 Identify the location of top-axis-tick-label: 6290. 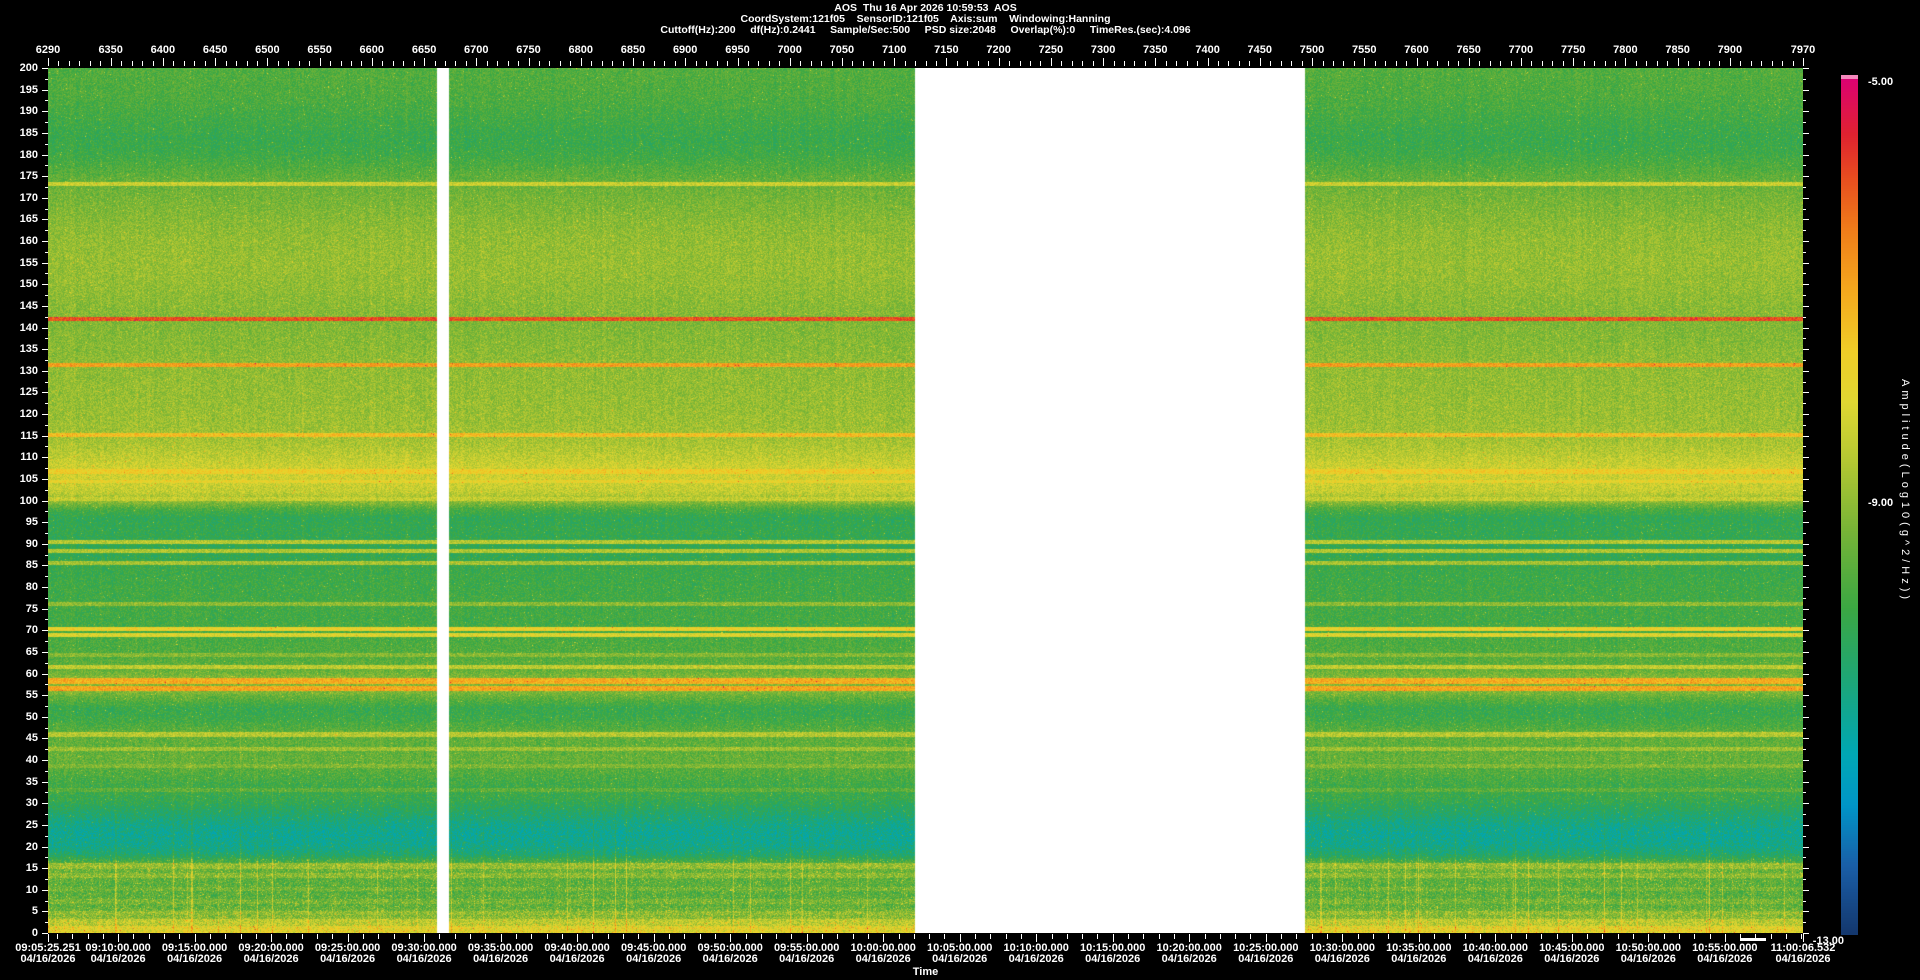
(48, 50).